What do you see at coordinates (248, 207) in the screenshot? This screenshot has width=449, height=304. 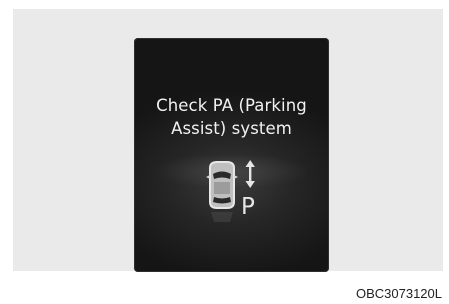 I see `parking-letter: P` at bounding box center [248, 207].